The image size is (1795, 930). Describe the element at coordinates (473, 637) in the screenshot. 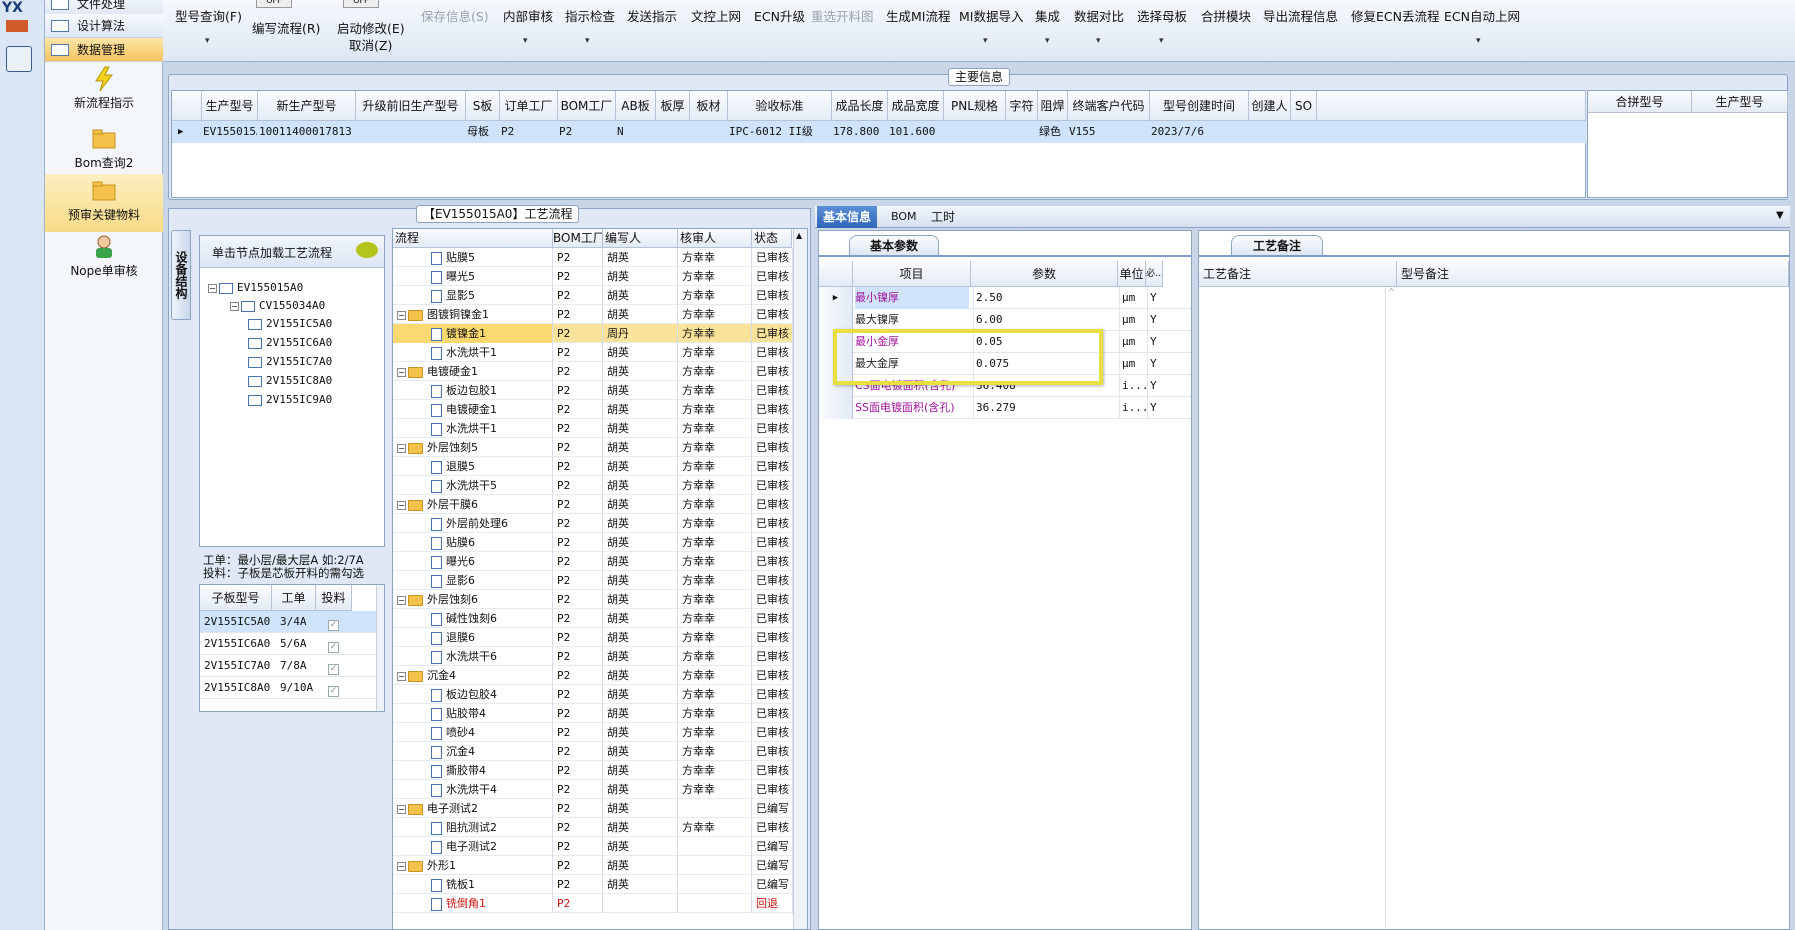

I see `flow-step-cell: 退膜6` at that location.